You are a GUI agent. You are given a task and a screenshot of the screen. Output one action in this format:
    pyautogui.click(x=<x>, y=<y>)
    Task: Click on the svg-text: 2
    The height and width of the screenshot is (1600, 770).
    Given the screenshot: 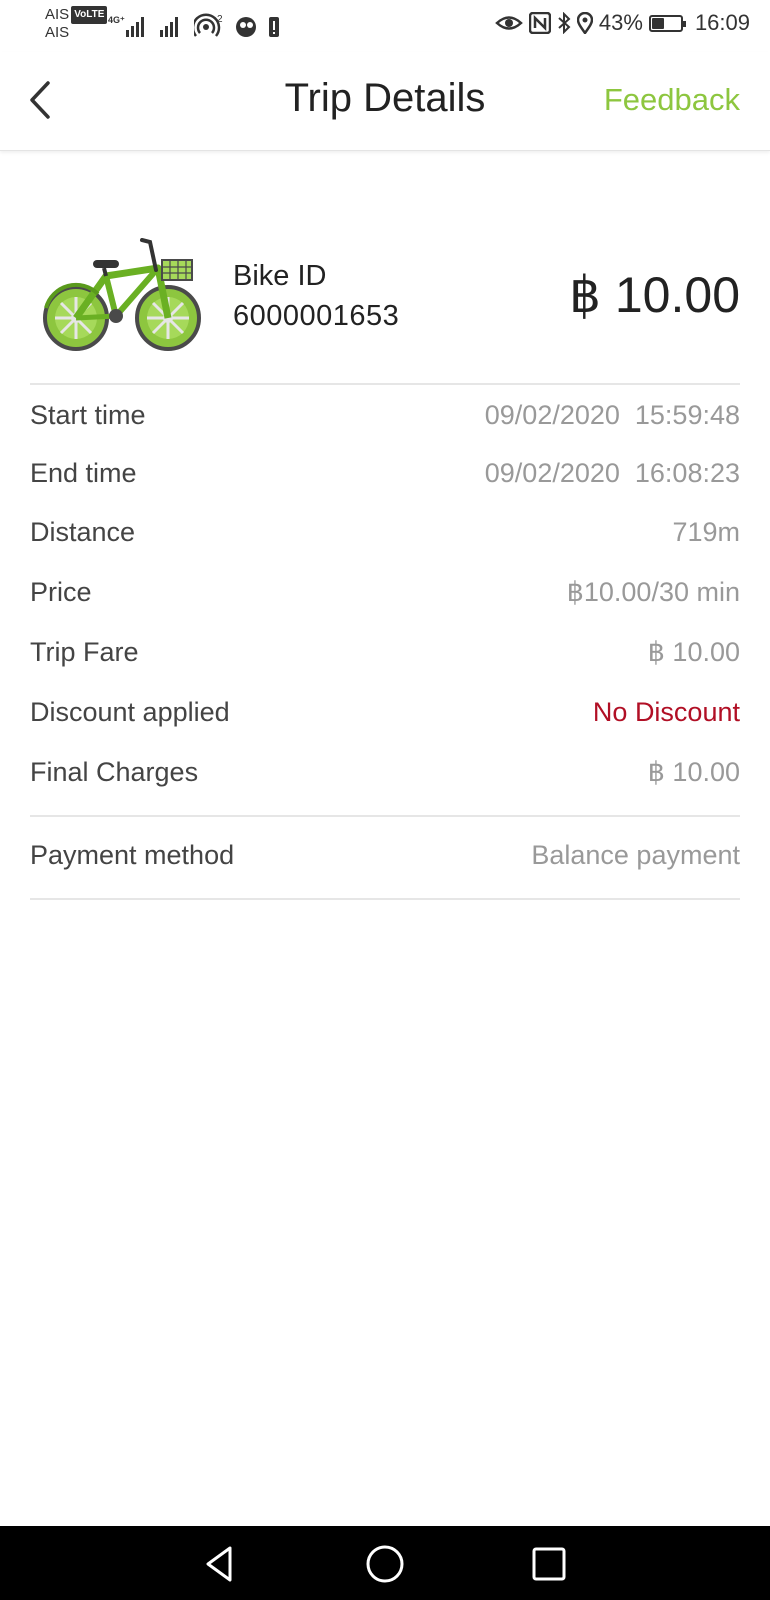 What is the action you would take?
    pyautogui.click(x=220, y=19)
    